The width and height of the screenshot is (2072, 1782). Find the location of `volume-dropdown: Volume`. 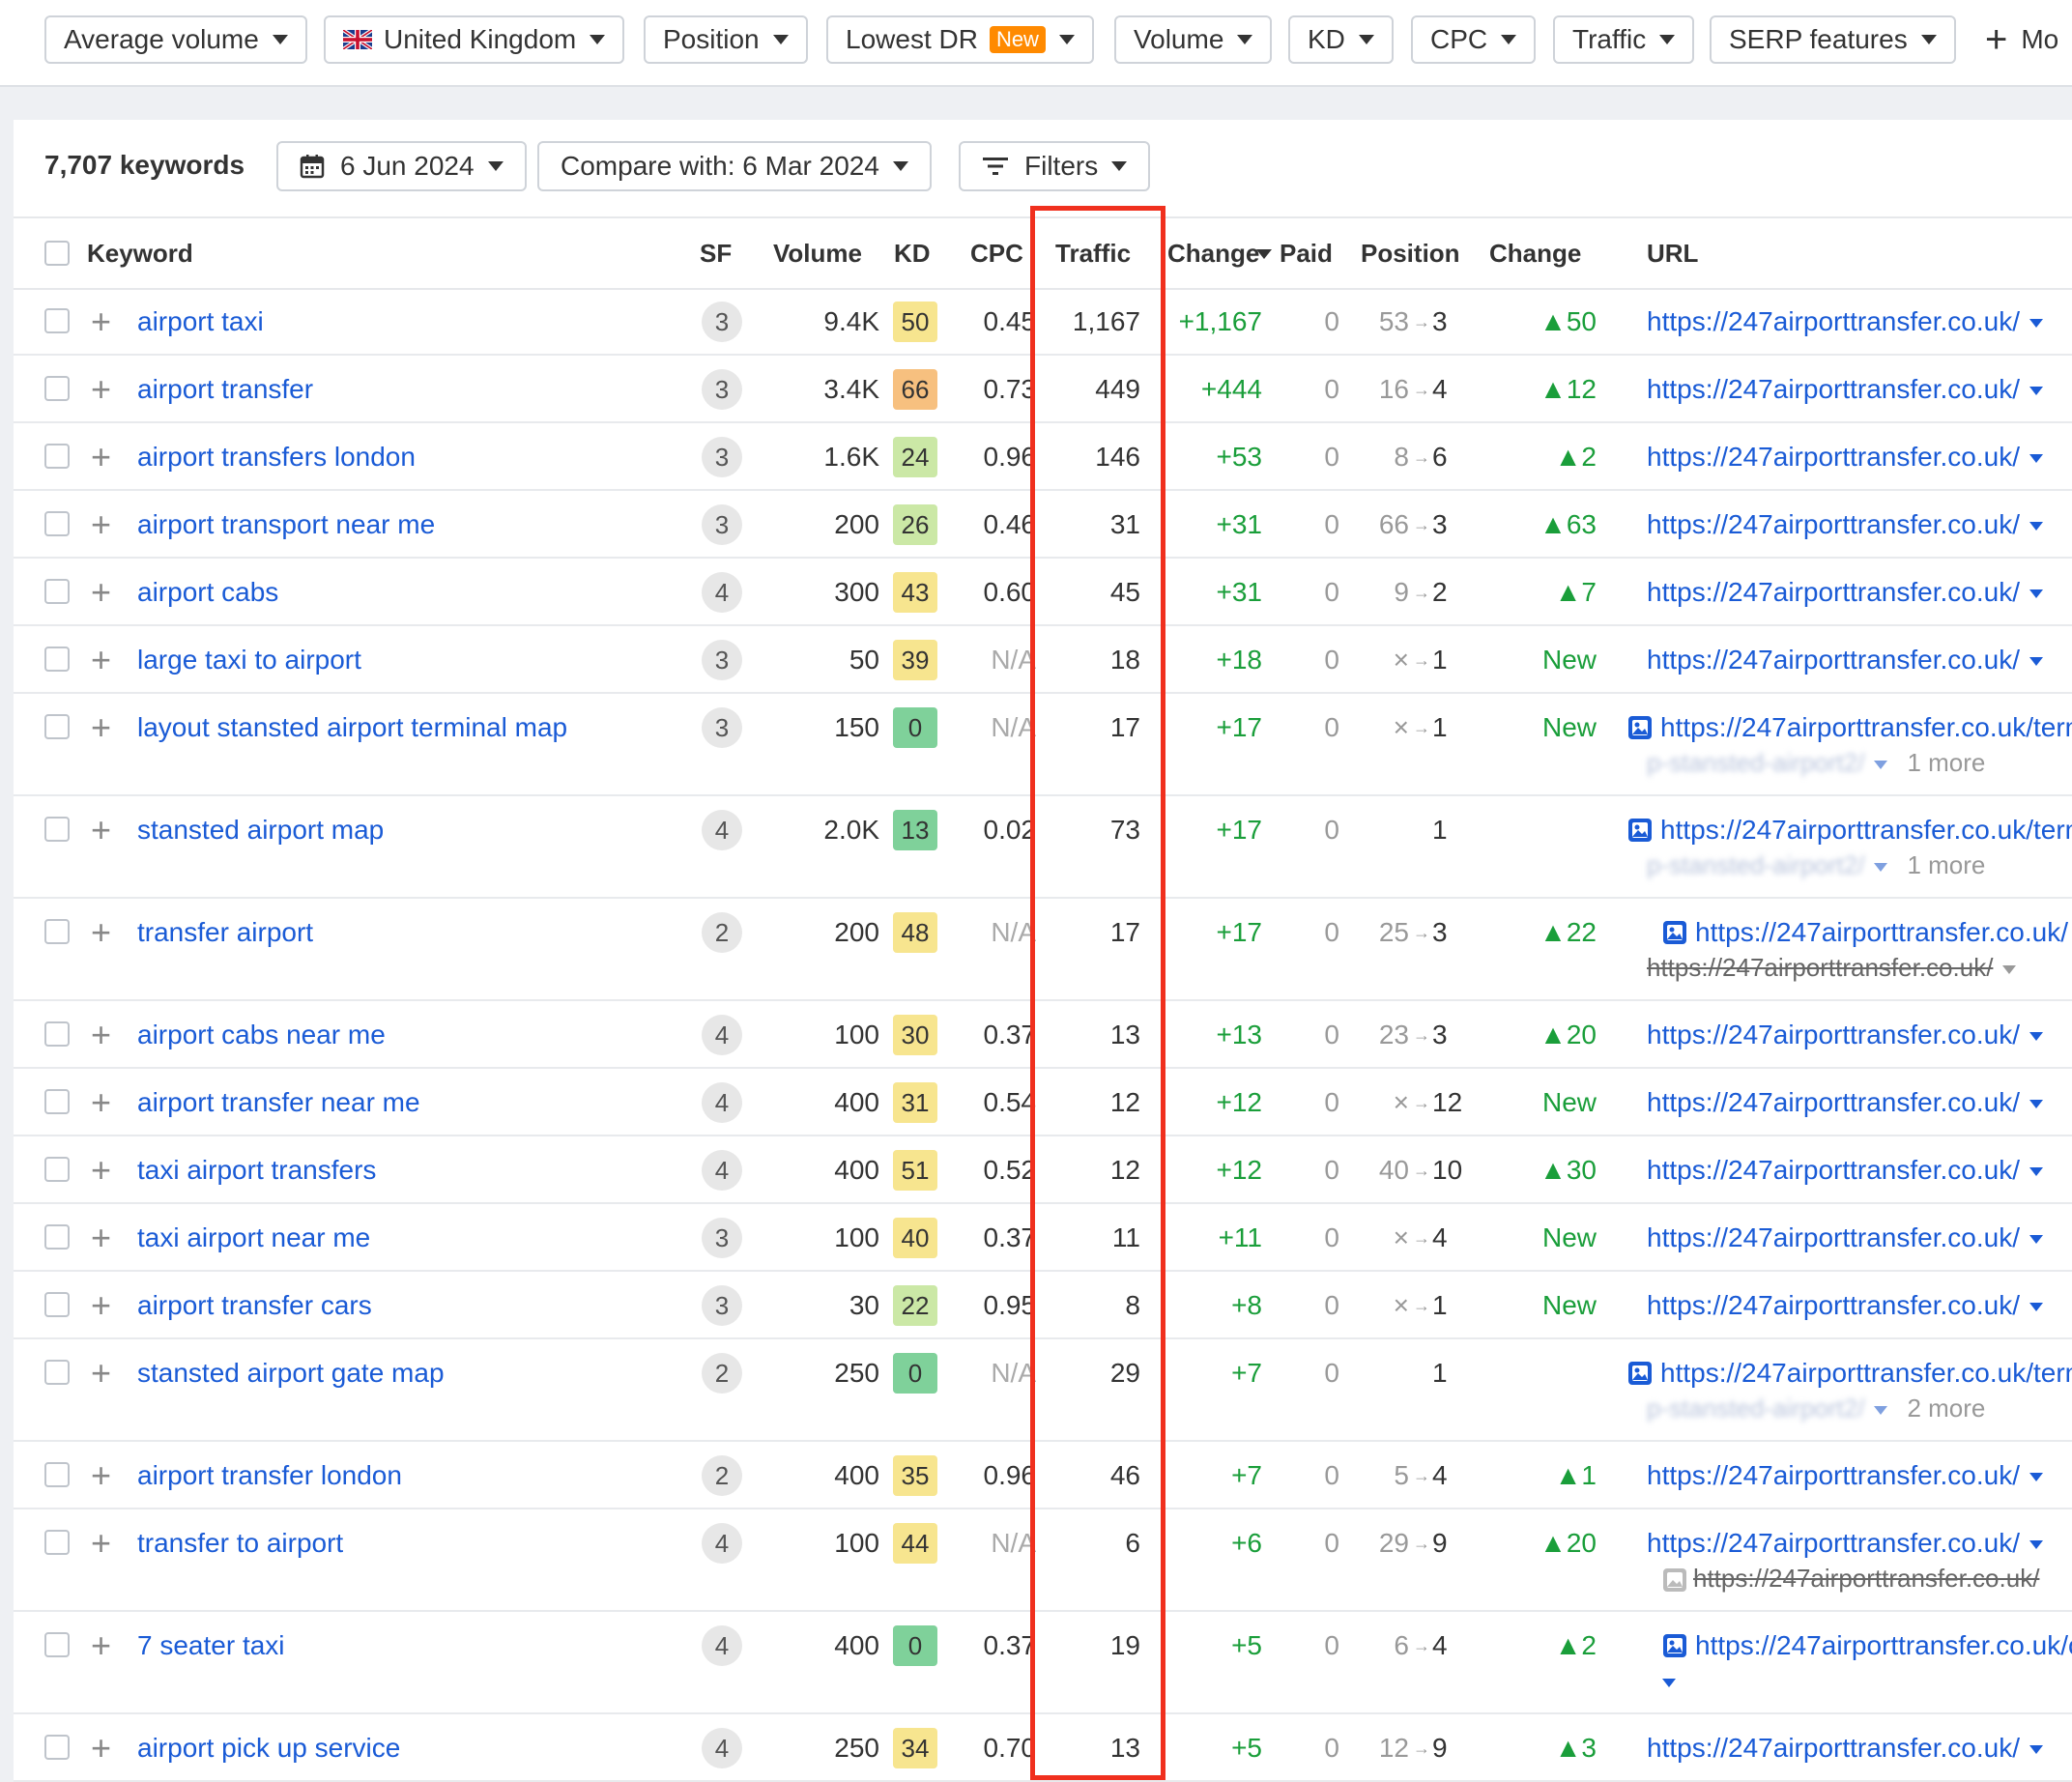

volume-dropdown: Volume is located at coordinates (1193, 39).